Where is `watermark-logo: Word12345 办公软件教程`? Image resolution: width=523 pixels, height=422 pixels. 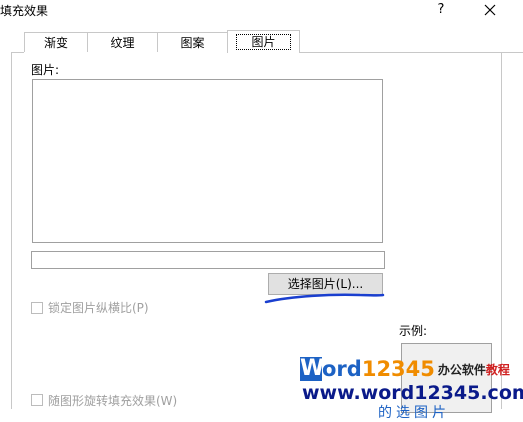 watermark-logo: Word12345 办公软件教程 is located at coordinates (405, 369).